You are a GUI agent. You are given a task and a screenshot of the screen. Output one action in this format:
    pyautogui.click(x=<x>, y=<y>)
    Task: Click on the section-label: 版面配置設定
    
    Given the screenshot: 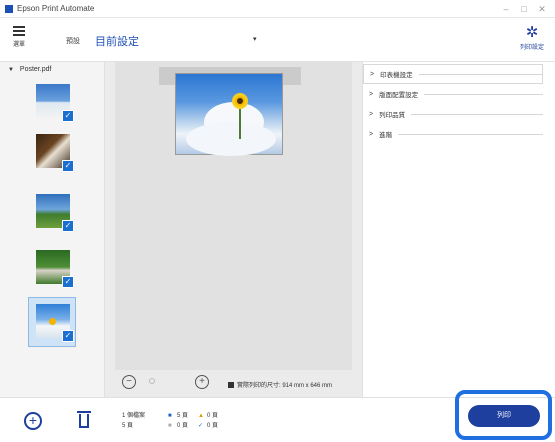 What is the action you would take?
    pyautogui.click(x=399, y=95)
    